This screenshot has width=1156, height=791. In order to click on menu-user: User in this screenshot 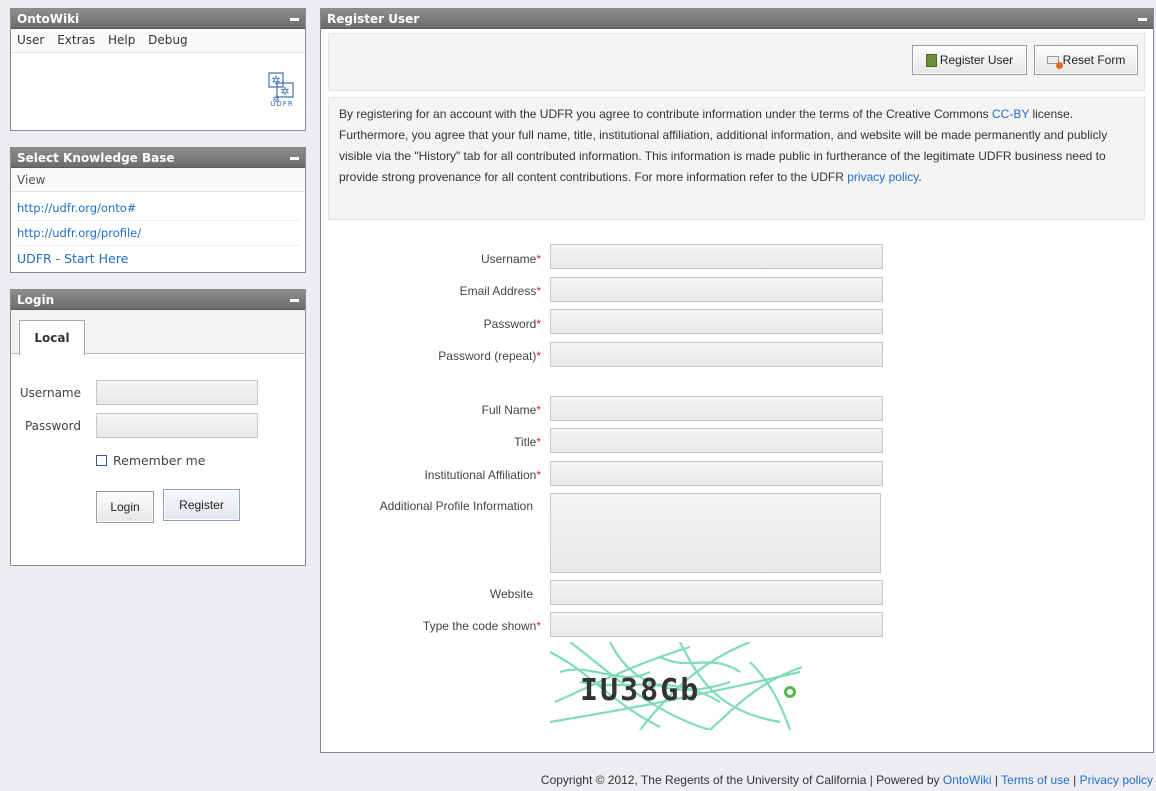, I will do `click(30, 40)`.